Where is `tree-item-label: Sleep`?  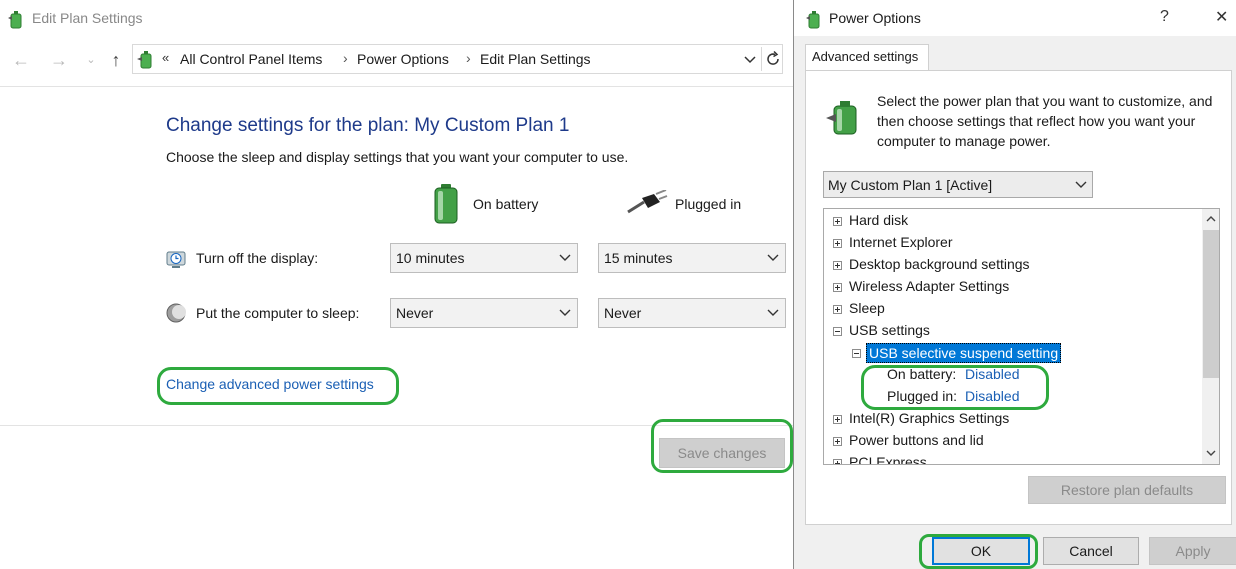
tree-item-label: Sleep is located at coordinates (867, 308).